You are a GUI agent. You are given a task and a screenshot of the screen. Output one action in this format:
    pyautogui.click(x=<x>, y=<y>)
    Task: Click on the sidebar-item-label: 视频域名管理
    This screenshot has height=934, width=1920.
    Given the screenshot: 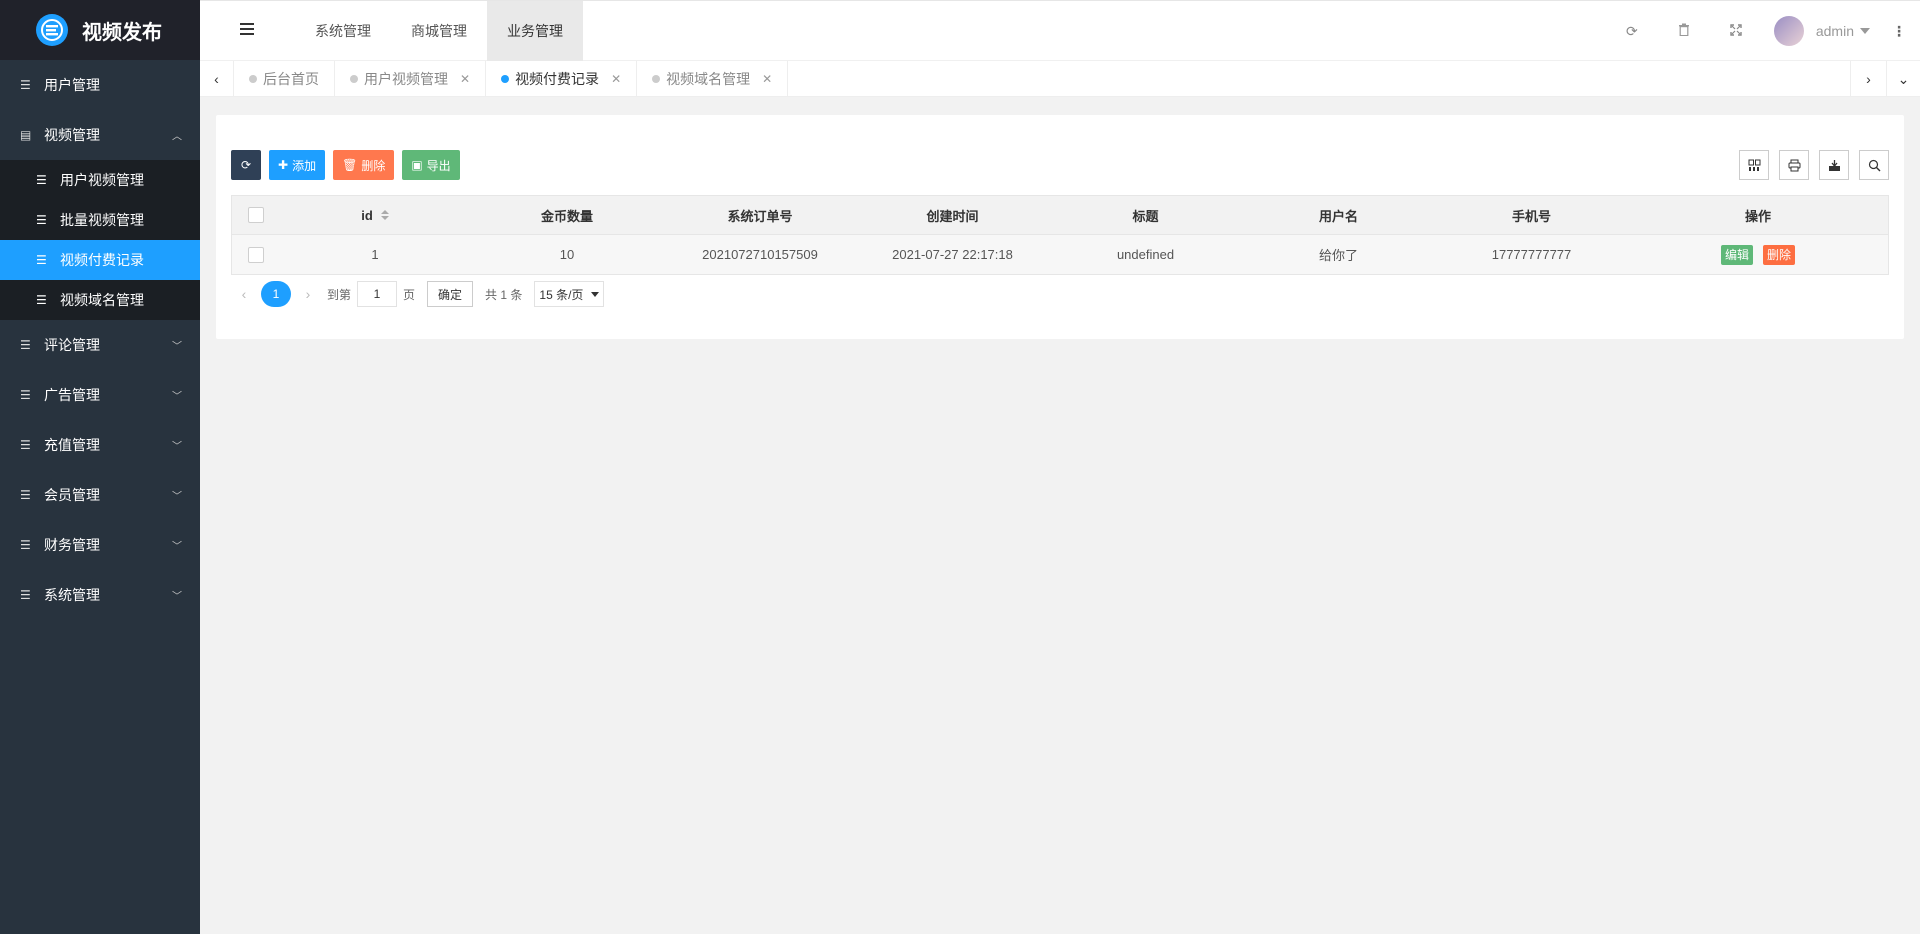 What is the action you would take?
    pyautogui.click(x=102, y=300)
    